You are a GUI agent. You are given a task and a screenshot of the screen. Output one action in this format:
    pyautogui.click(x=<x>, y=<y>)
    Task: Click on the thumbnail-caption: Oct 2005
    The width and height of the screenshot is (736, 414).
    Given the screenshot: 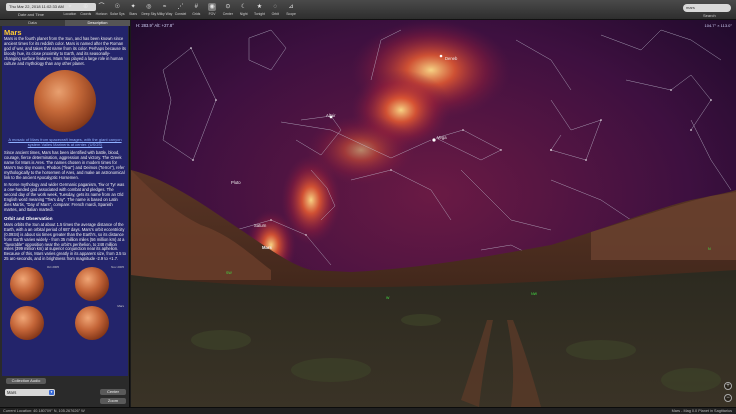 What is the action you would take?
    pyautogui.click(x=52, y=267)
    